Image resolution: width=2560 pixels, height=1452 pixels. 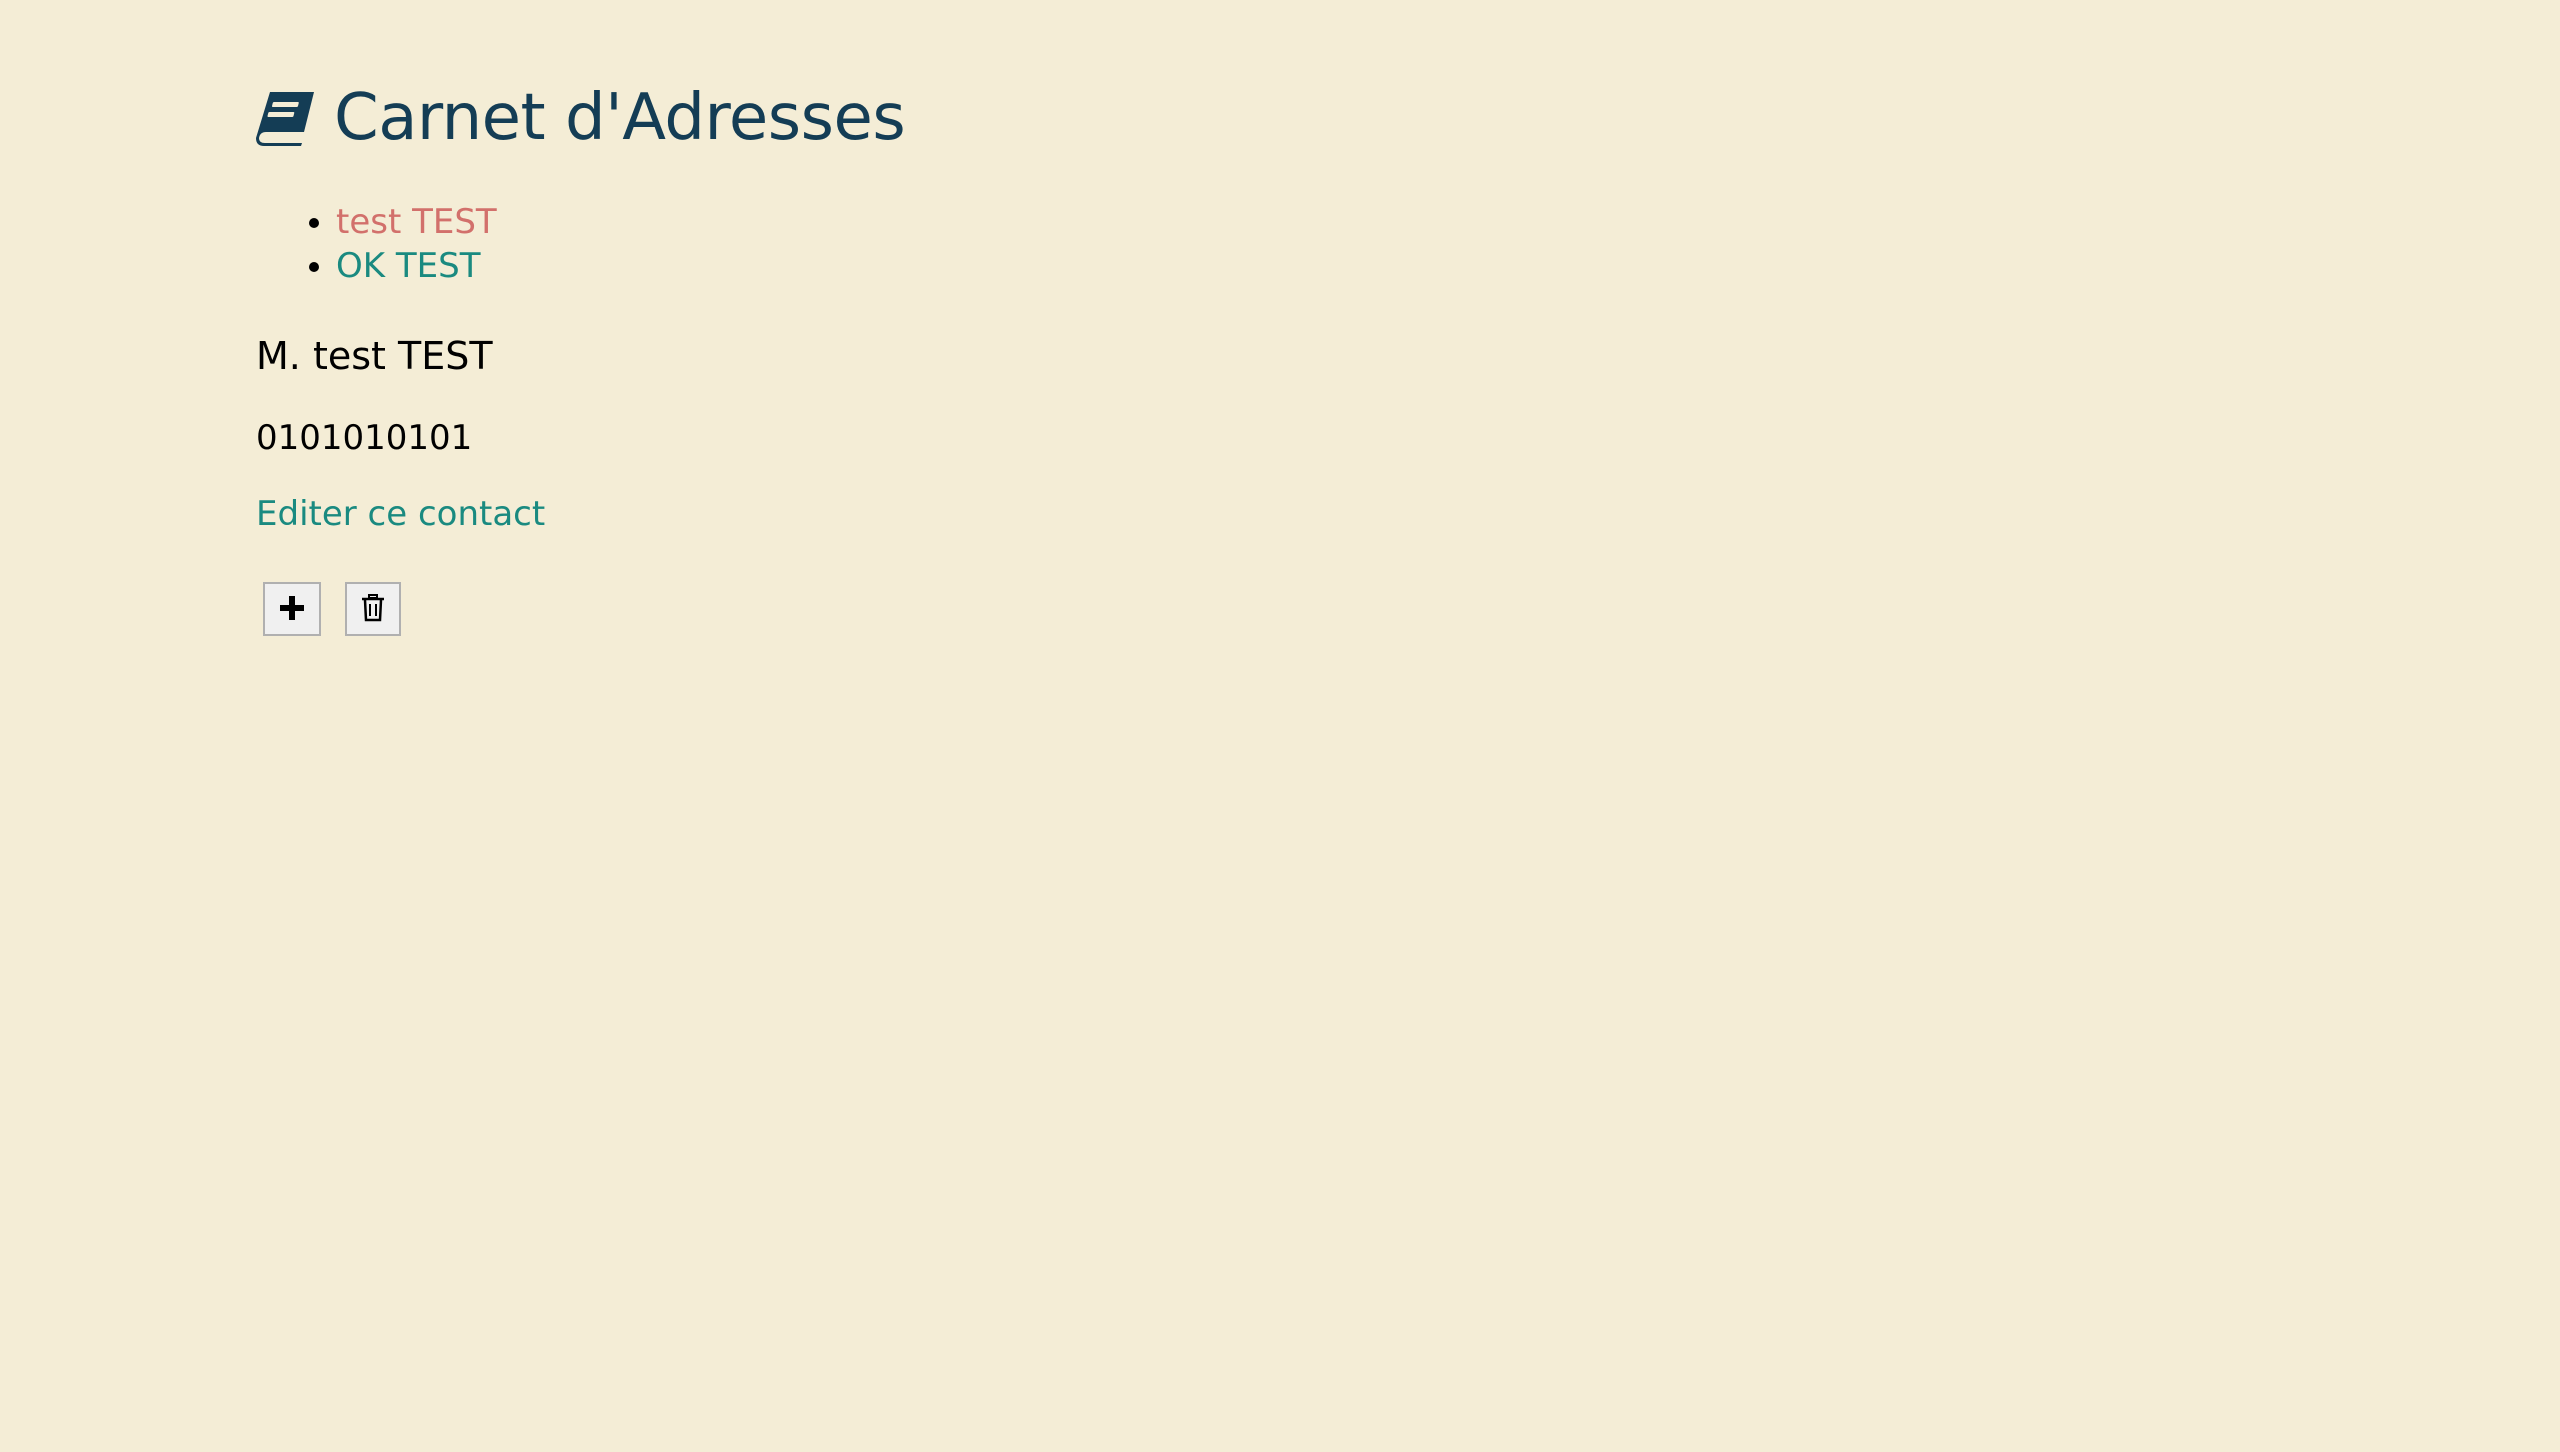 I want to click on page-header: Carnet d'Adresses, so click(x=581, y=118).